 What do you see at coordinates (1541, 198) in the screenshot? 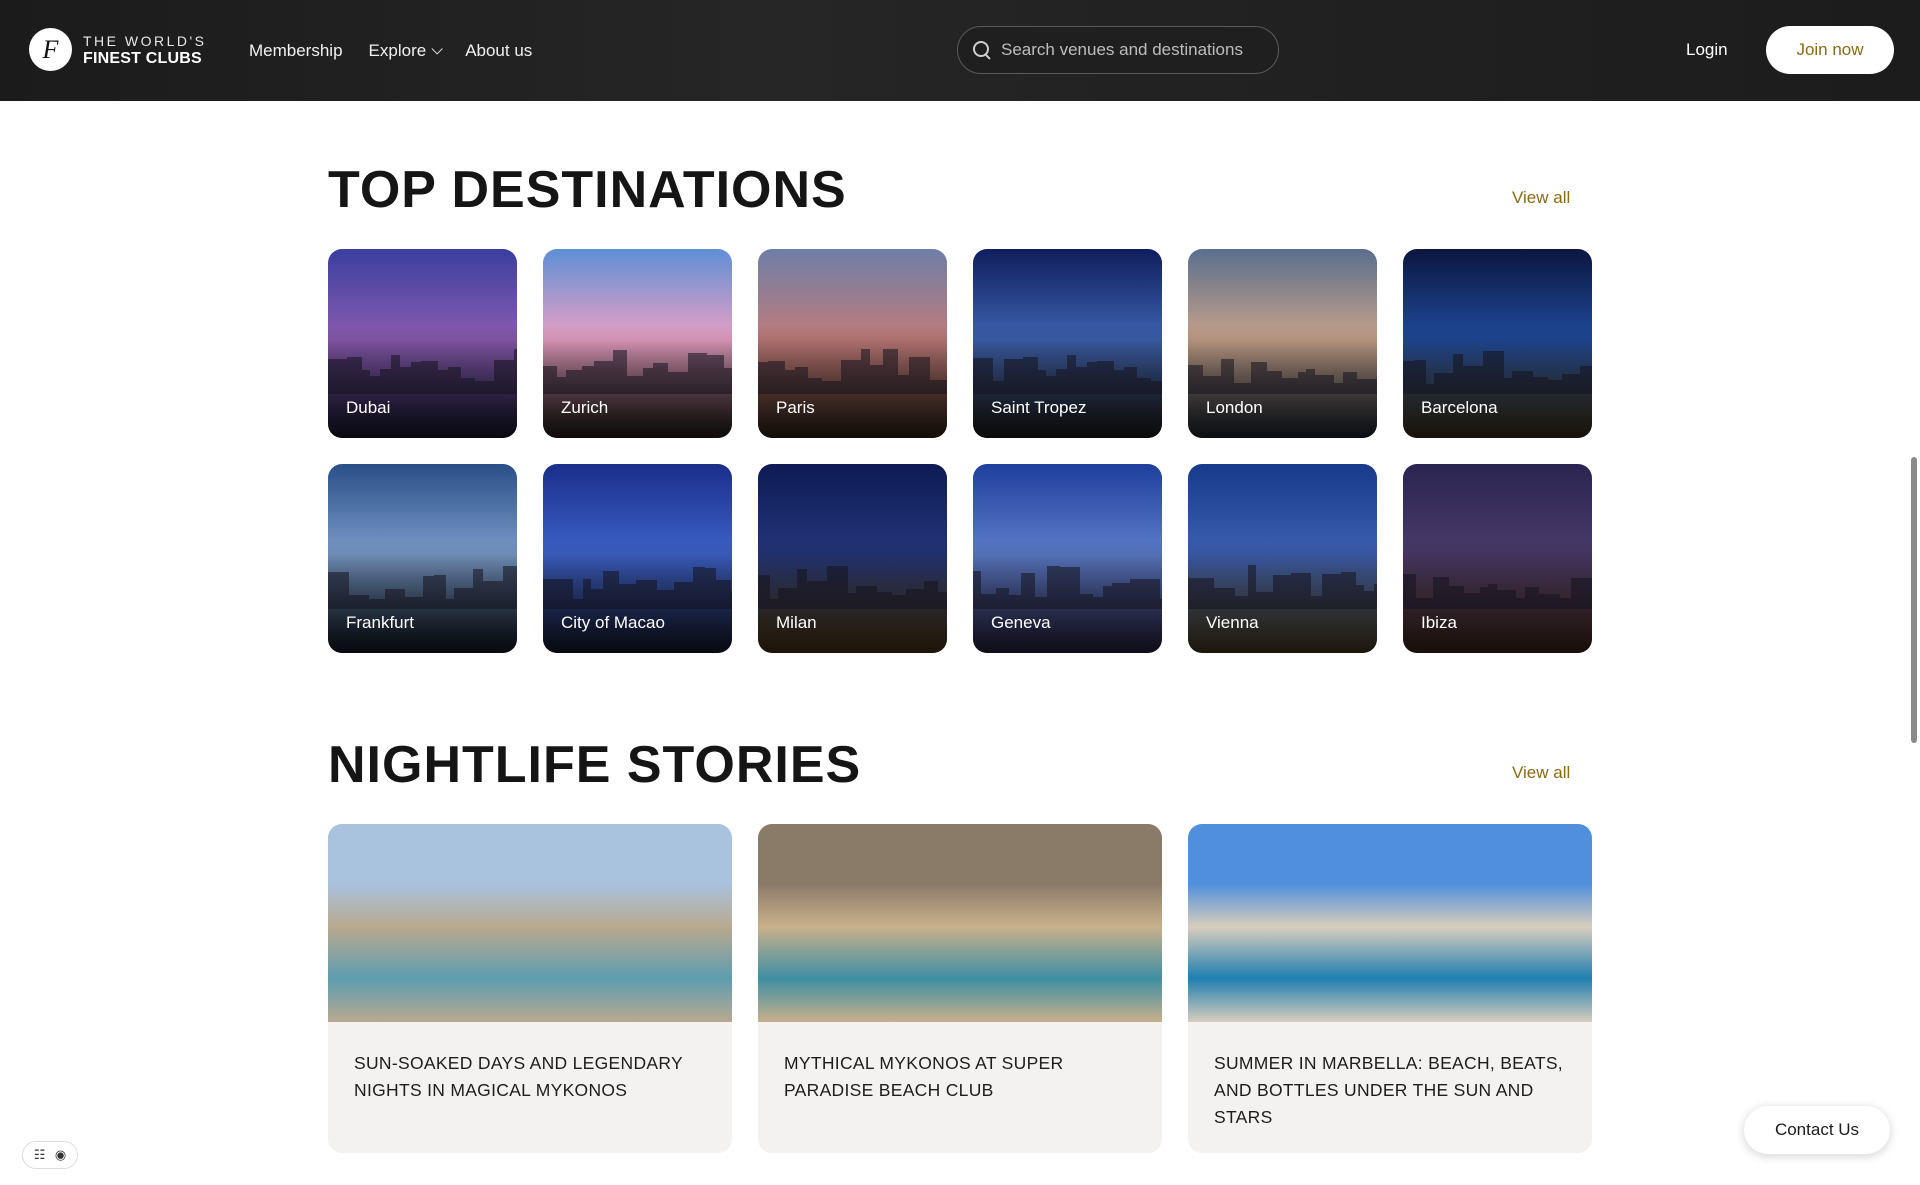
I see `destinations-view-all-link: View all` at bounding box center [1541, 198].